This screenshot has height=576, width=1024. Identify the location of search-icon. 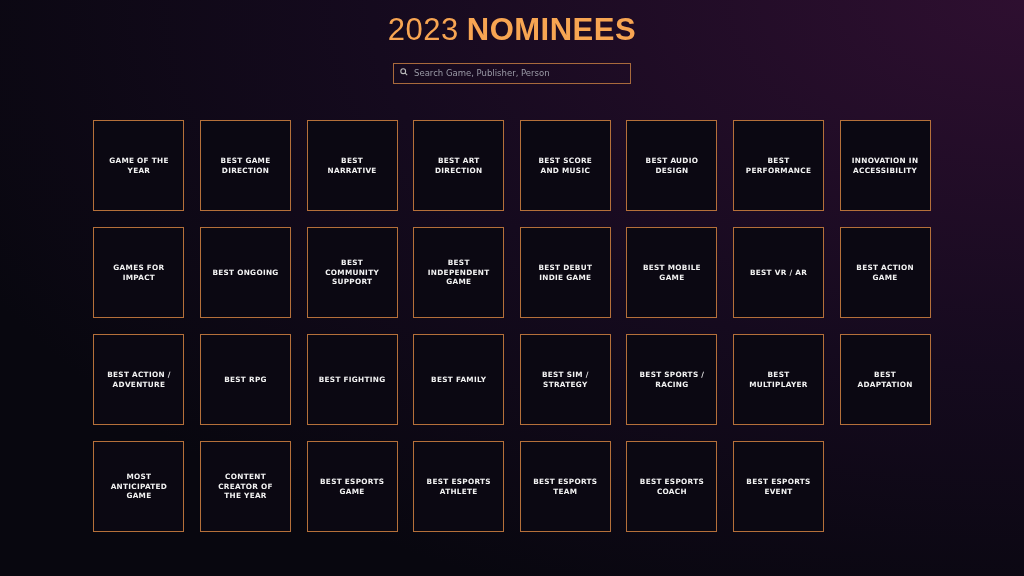
(404, 71).